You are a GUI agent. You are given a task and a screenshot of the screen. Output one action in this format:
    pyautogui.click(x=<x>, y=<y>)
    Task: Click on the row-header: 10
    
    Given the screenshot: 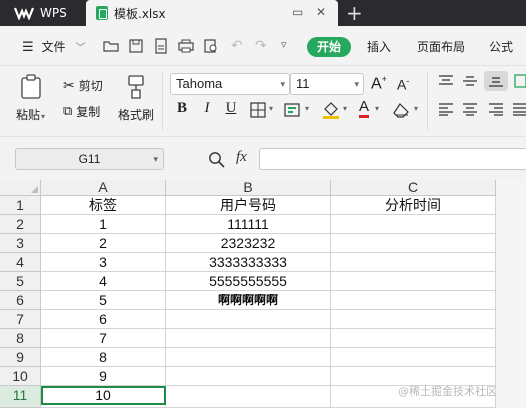 What is the action you would take?
    pyautogui.click(x=20, y=376)
    